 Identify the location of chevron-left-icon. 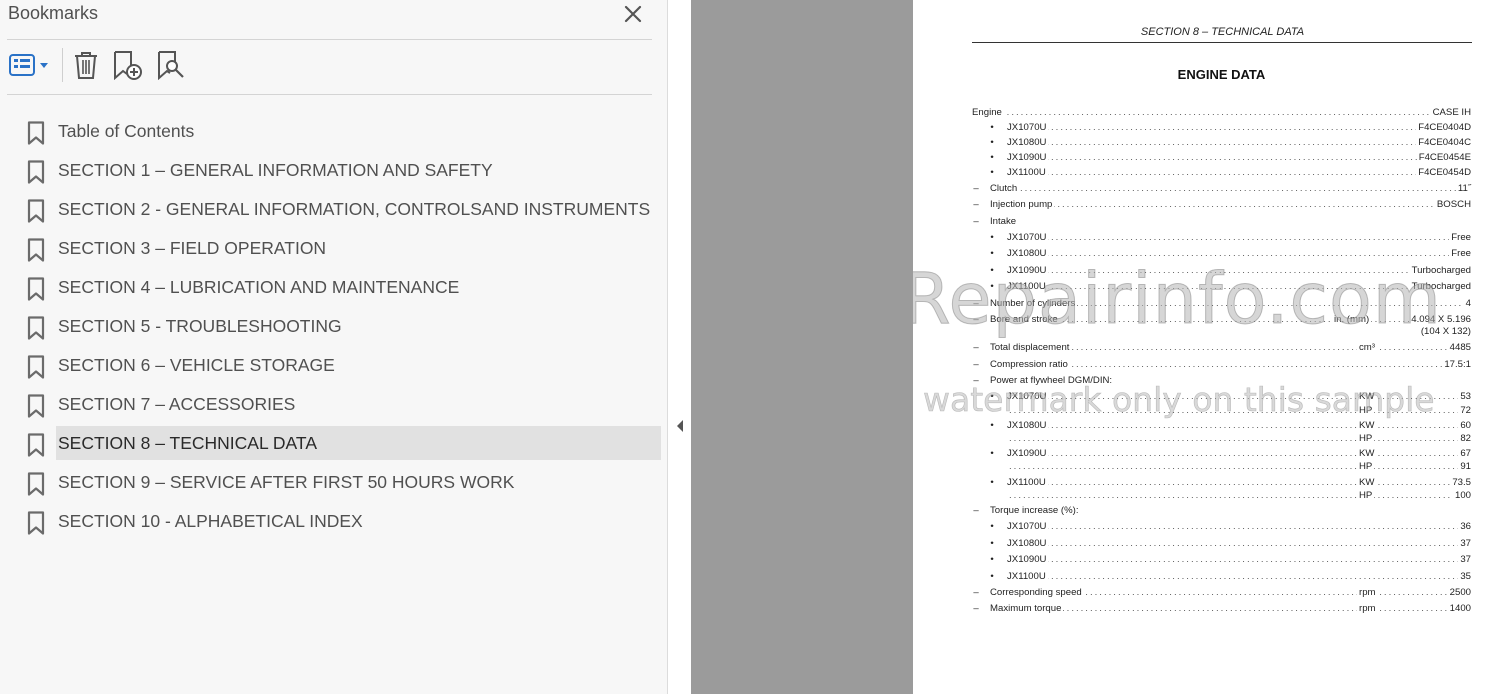
(680, 426).